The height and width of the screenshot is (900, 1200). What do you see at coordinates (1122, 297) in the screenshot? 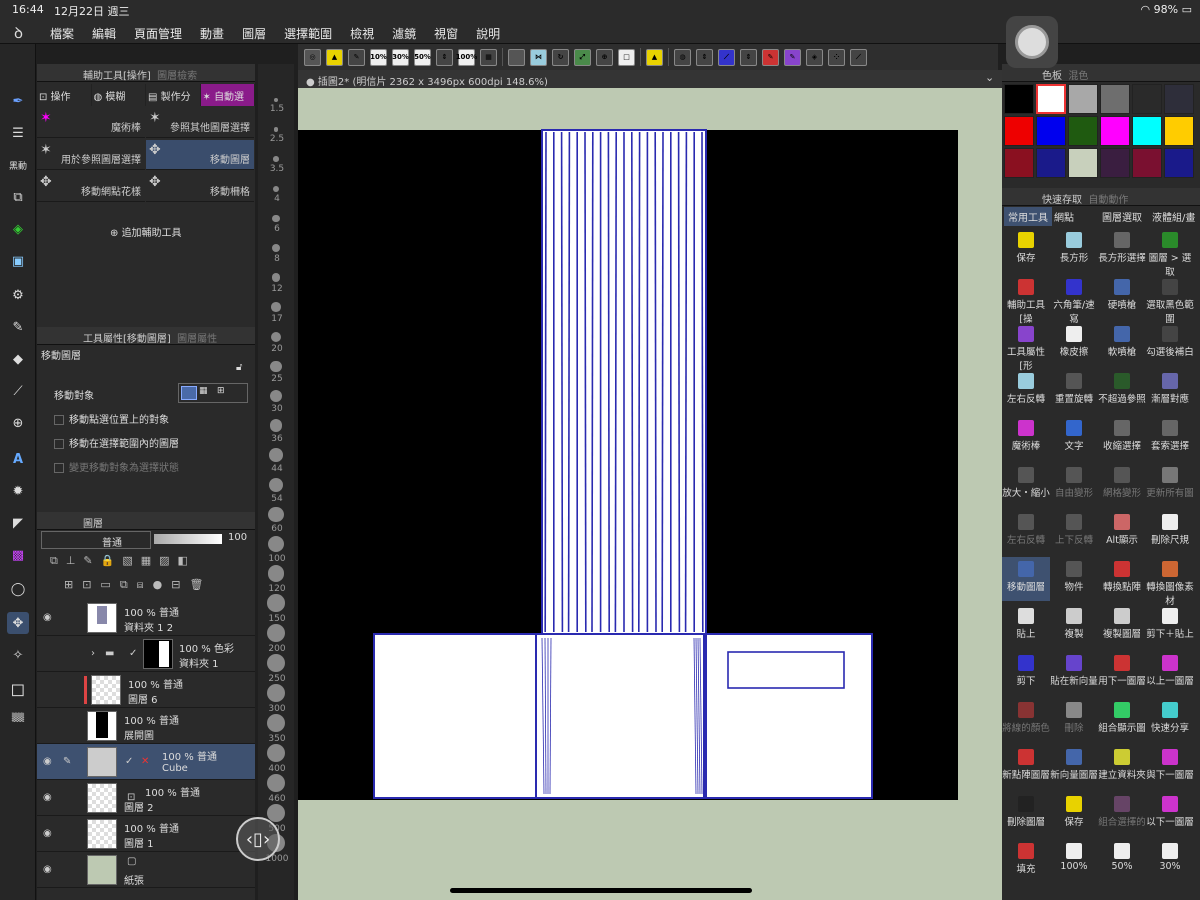
I see `quick-action-button: 硬噴槍` at bounding box center [1122, 297].